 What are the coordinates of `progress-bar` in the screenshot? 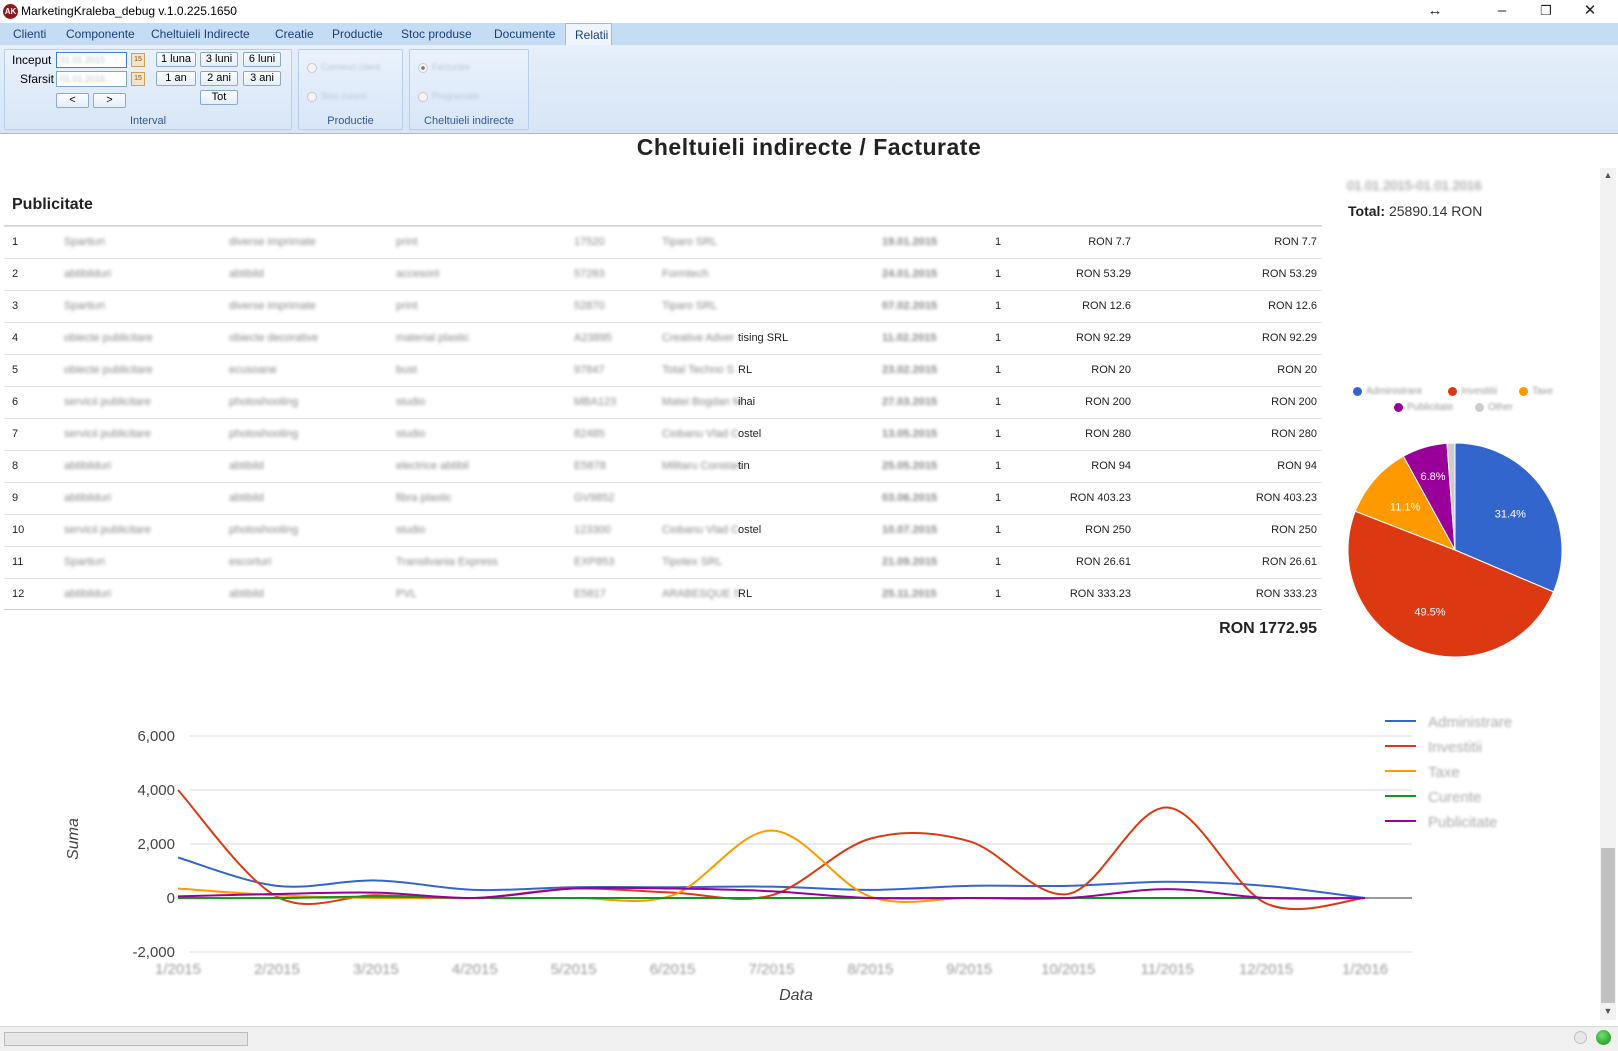 It's located at (126, 1039).